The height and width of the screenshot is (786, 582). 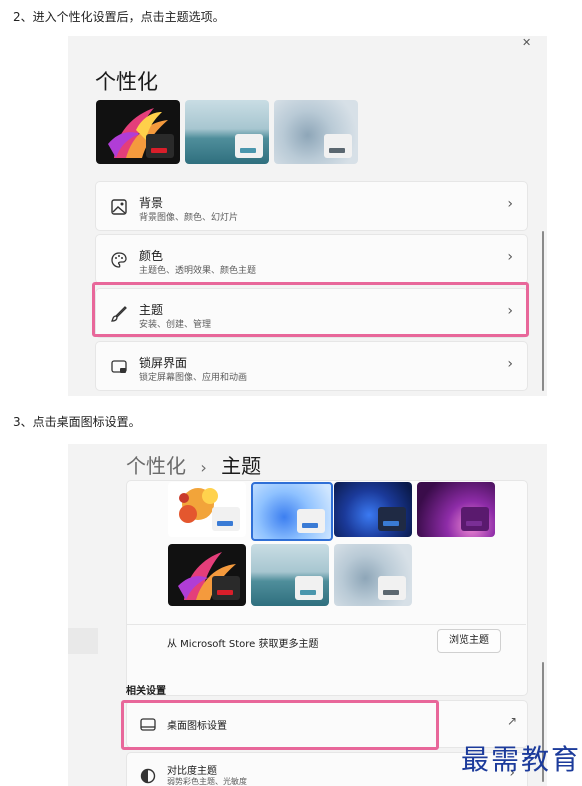 What do you see at coordinates (526, 42) in the screenshot?
I see `close-button: ✕` at bounding box center [526, 42].